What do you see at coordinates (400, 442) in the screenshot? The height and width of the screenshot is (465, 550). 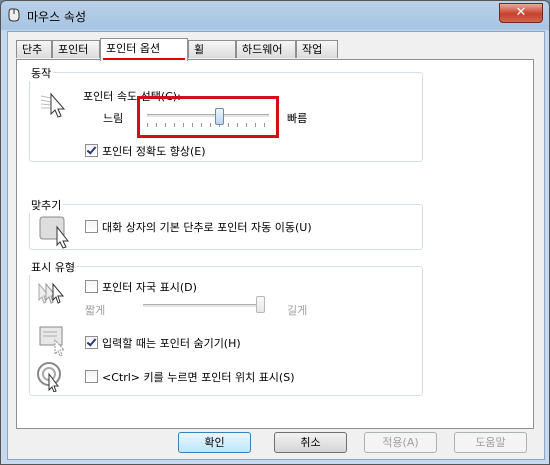 I see `apply-button: 적용(A)` at bounding box center [400, 442].